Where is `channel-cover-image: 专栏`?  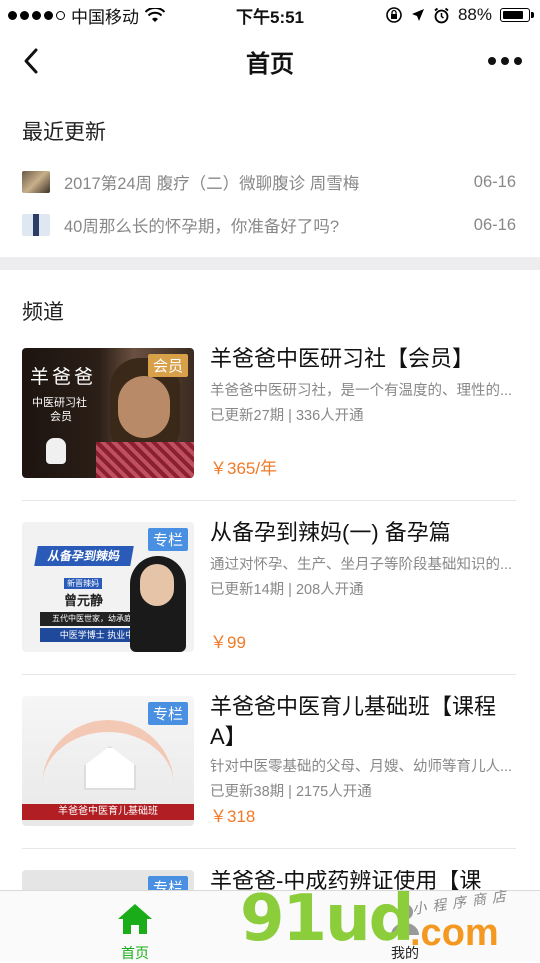 channel-cover-image: 专栏 is located at coordinates (108, 880).